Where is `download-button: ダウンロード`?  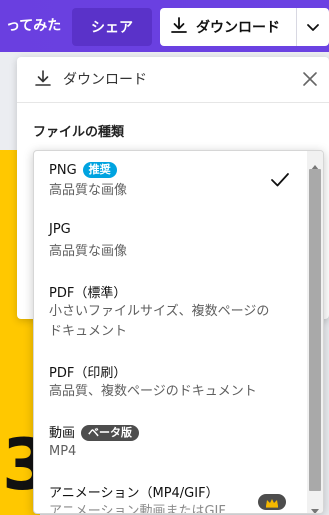
download-button: ダウンロード is located at coordinates (228, 27).